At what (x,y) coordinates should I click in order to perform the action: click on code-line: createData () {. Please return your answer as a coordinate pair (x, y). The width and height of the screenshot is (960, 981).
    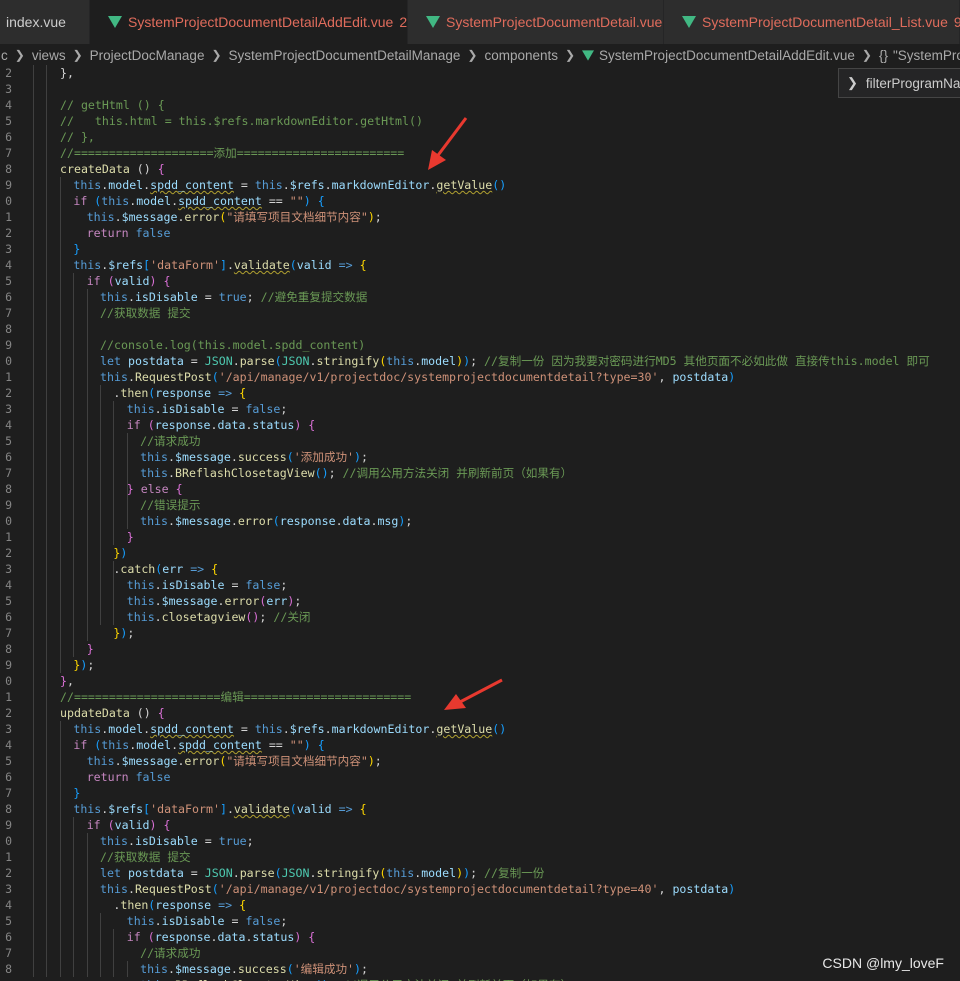
    Looking at the image, I should click on (112, 169).